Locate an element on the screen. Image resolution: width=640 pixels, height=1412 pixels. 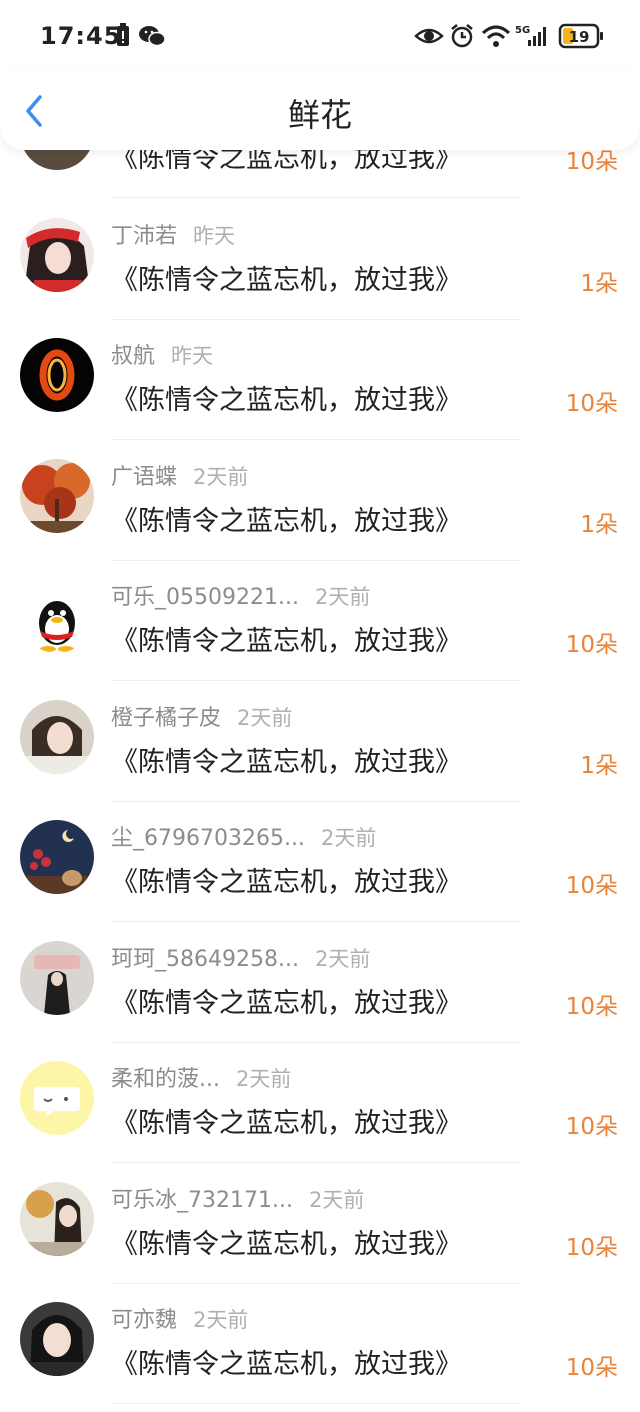
sender-meta: 可乐冰_732171... 2天前 is located at coordinates (237, 1198).